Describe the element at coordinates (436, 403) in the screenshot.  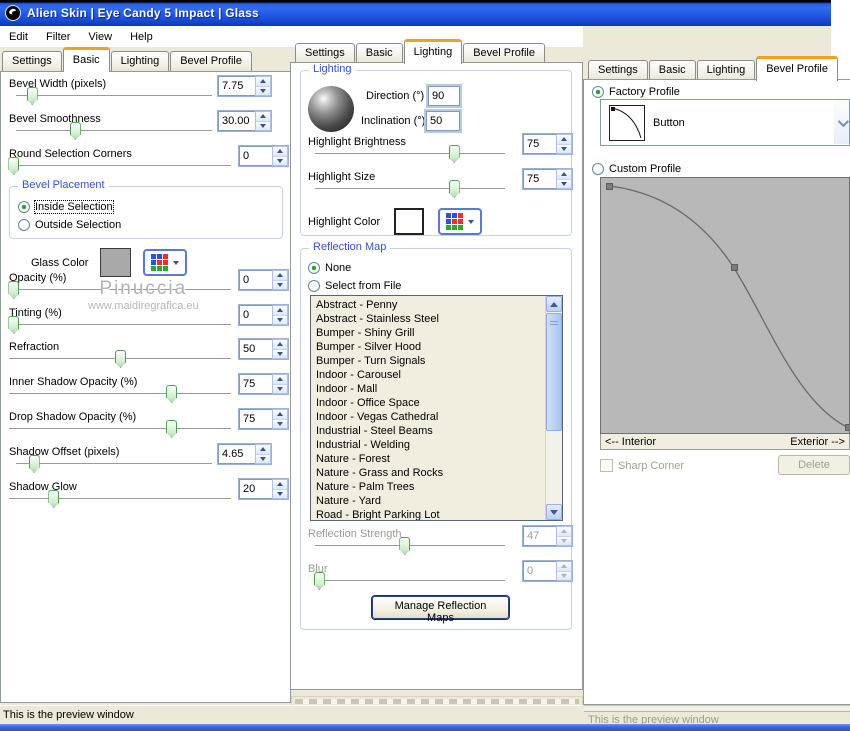
I see `list-item: Indoor - Office Space` at that location.